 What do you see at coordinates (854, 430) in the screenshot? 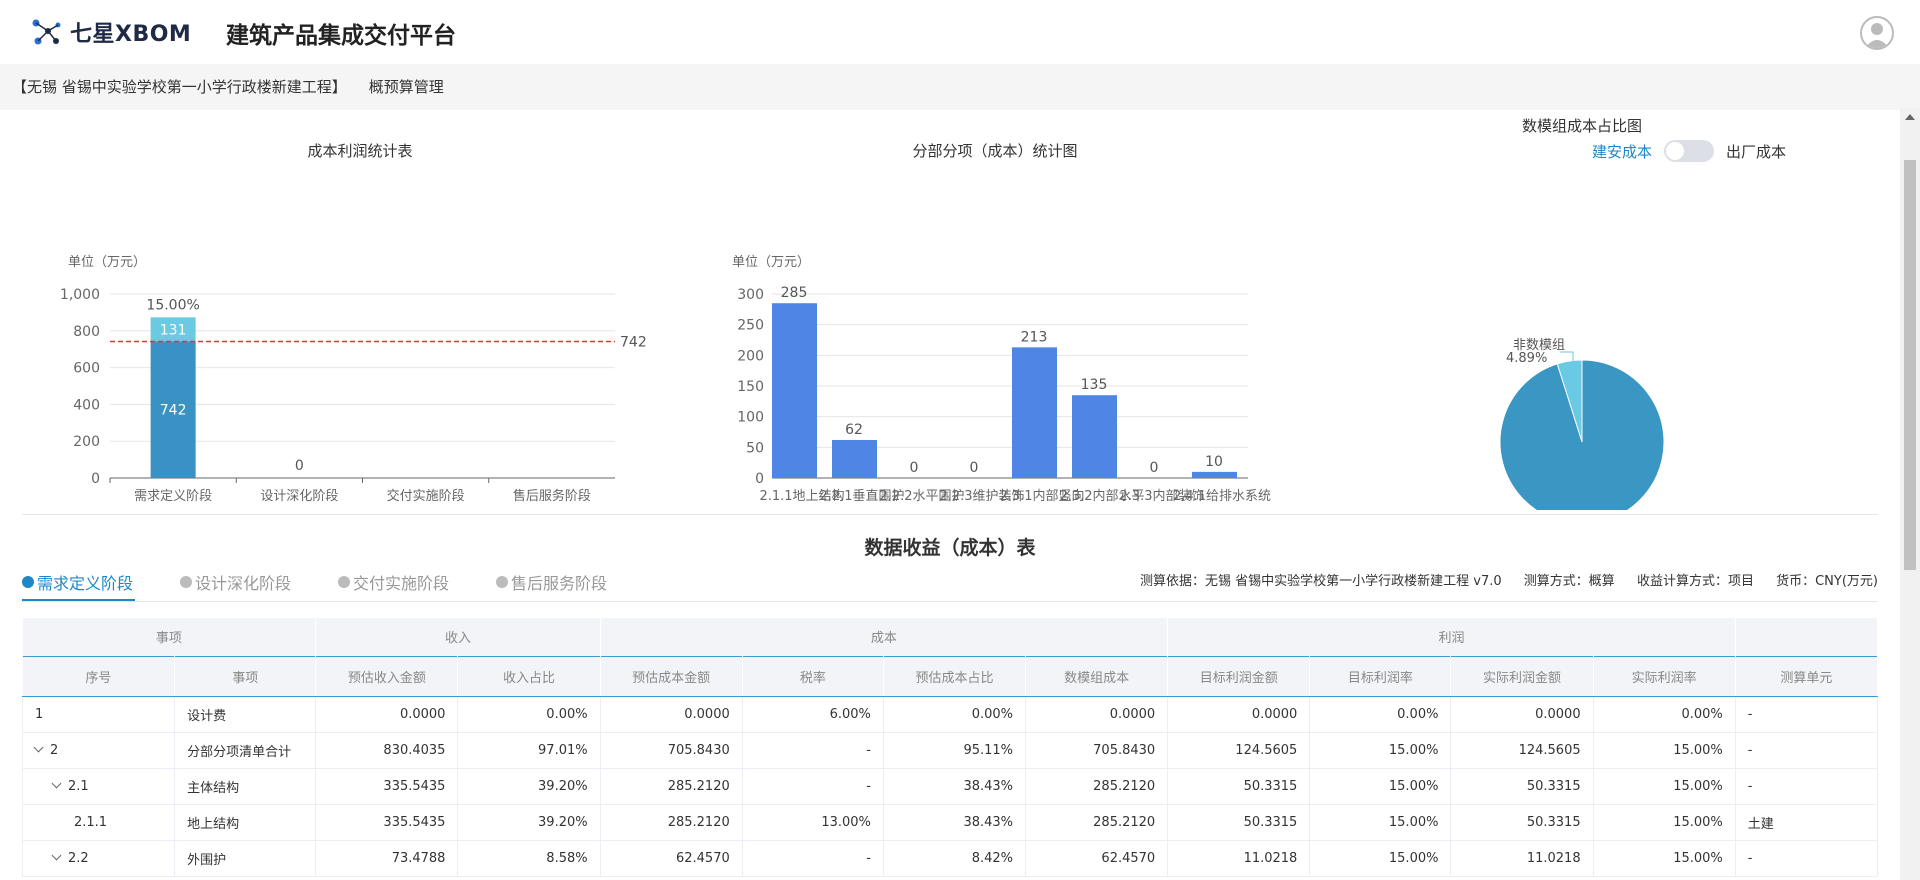
I see `bar-value-label: 62` at bounding box center [854, 430].